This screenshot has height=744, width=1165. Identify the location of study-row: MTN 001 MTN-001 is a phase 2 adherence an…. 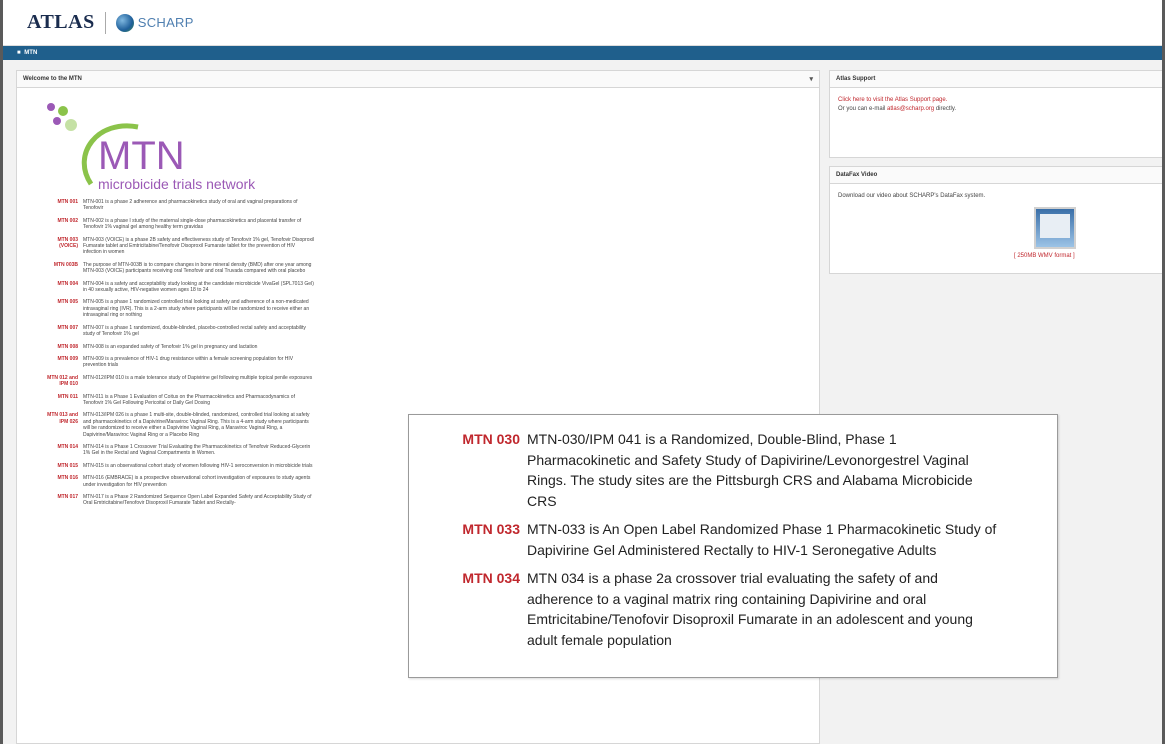
(171, 205).